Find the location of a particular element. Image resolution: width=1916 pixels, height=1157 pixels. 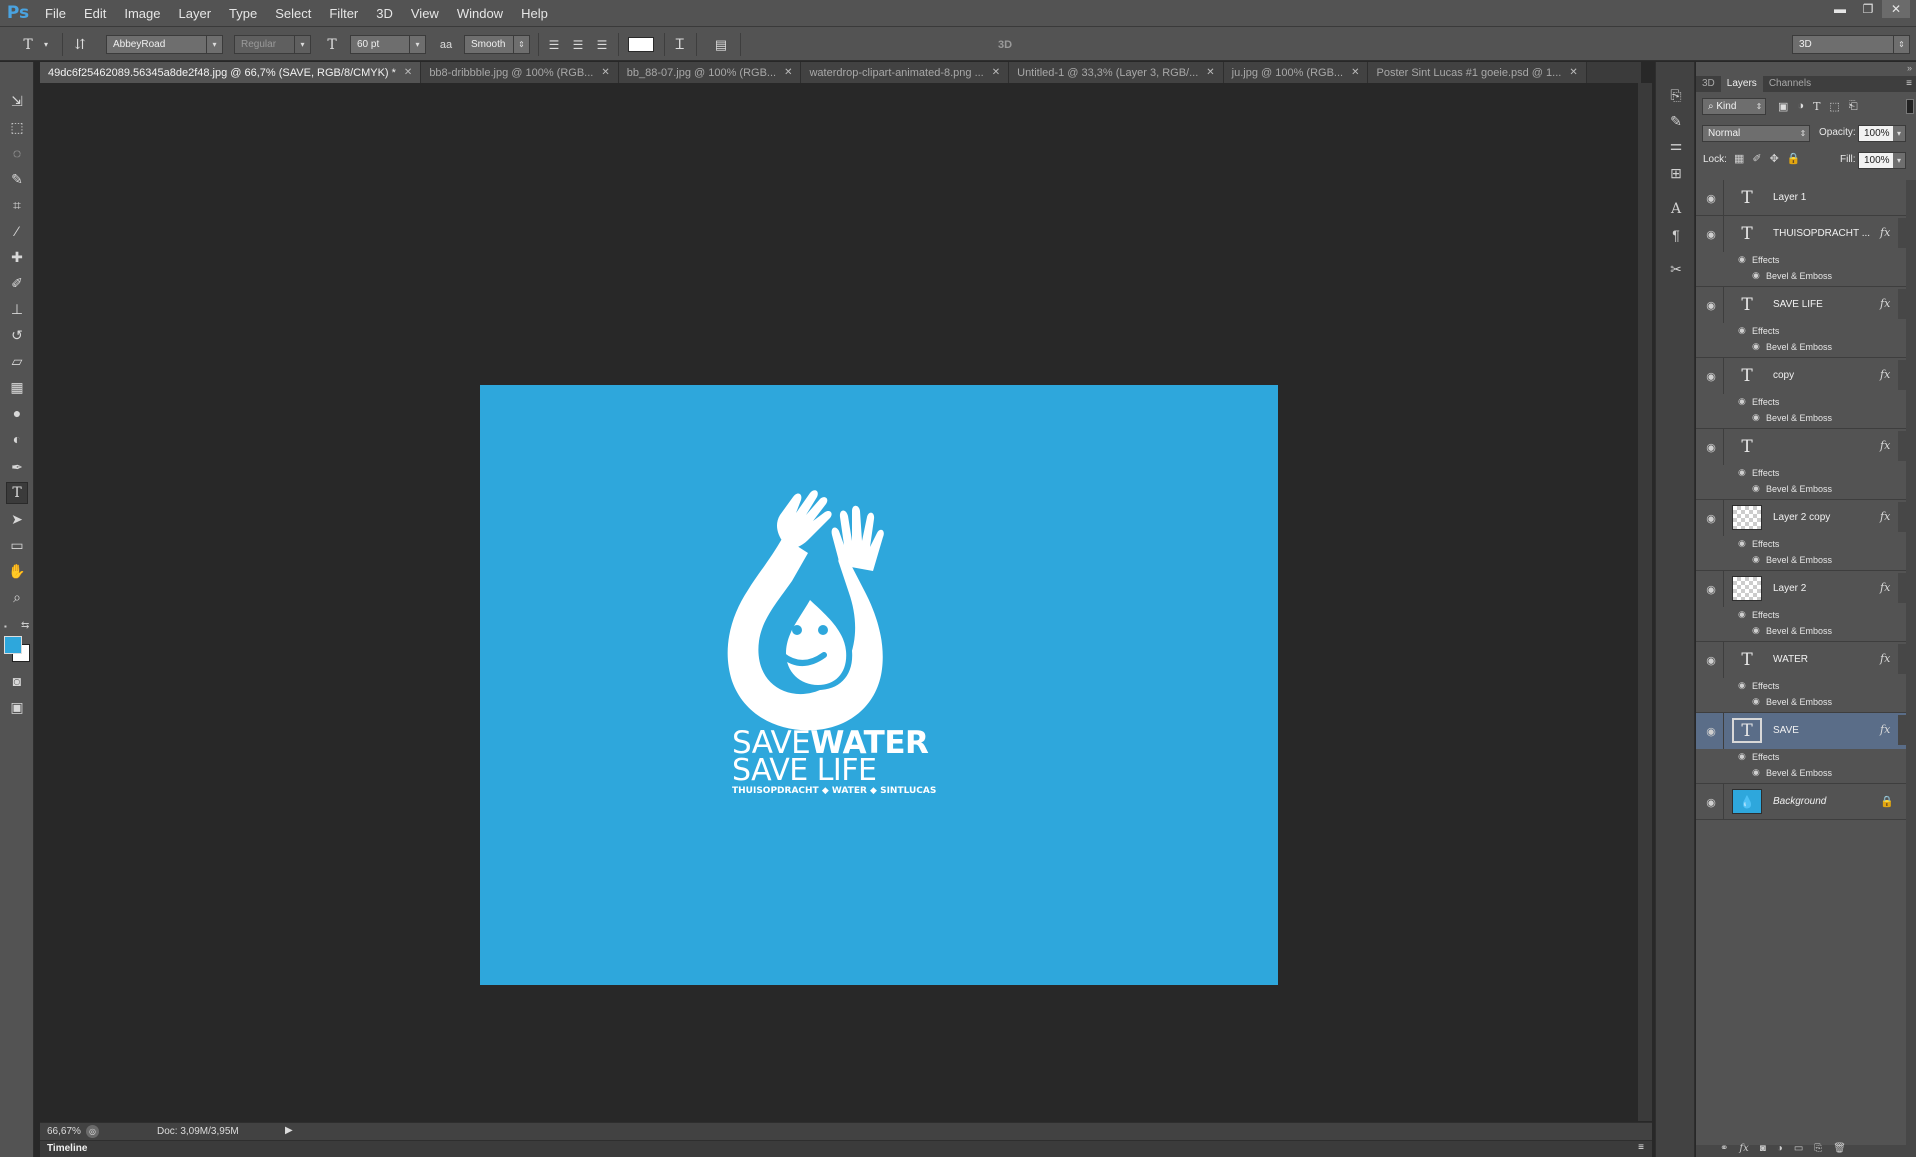

layer-name: Layer 2 is located at coordinates (1823, 588).